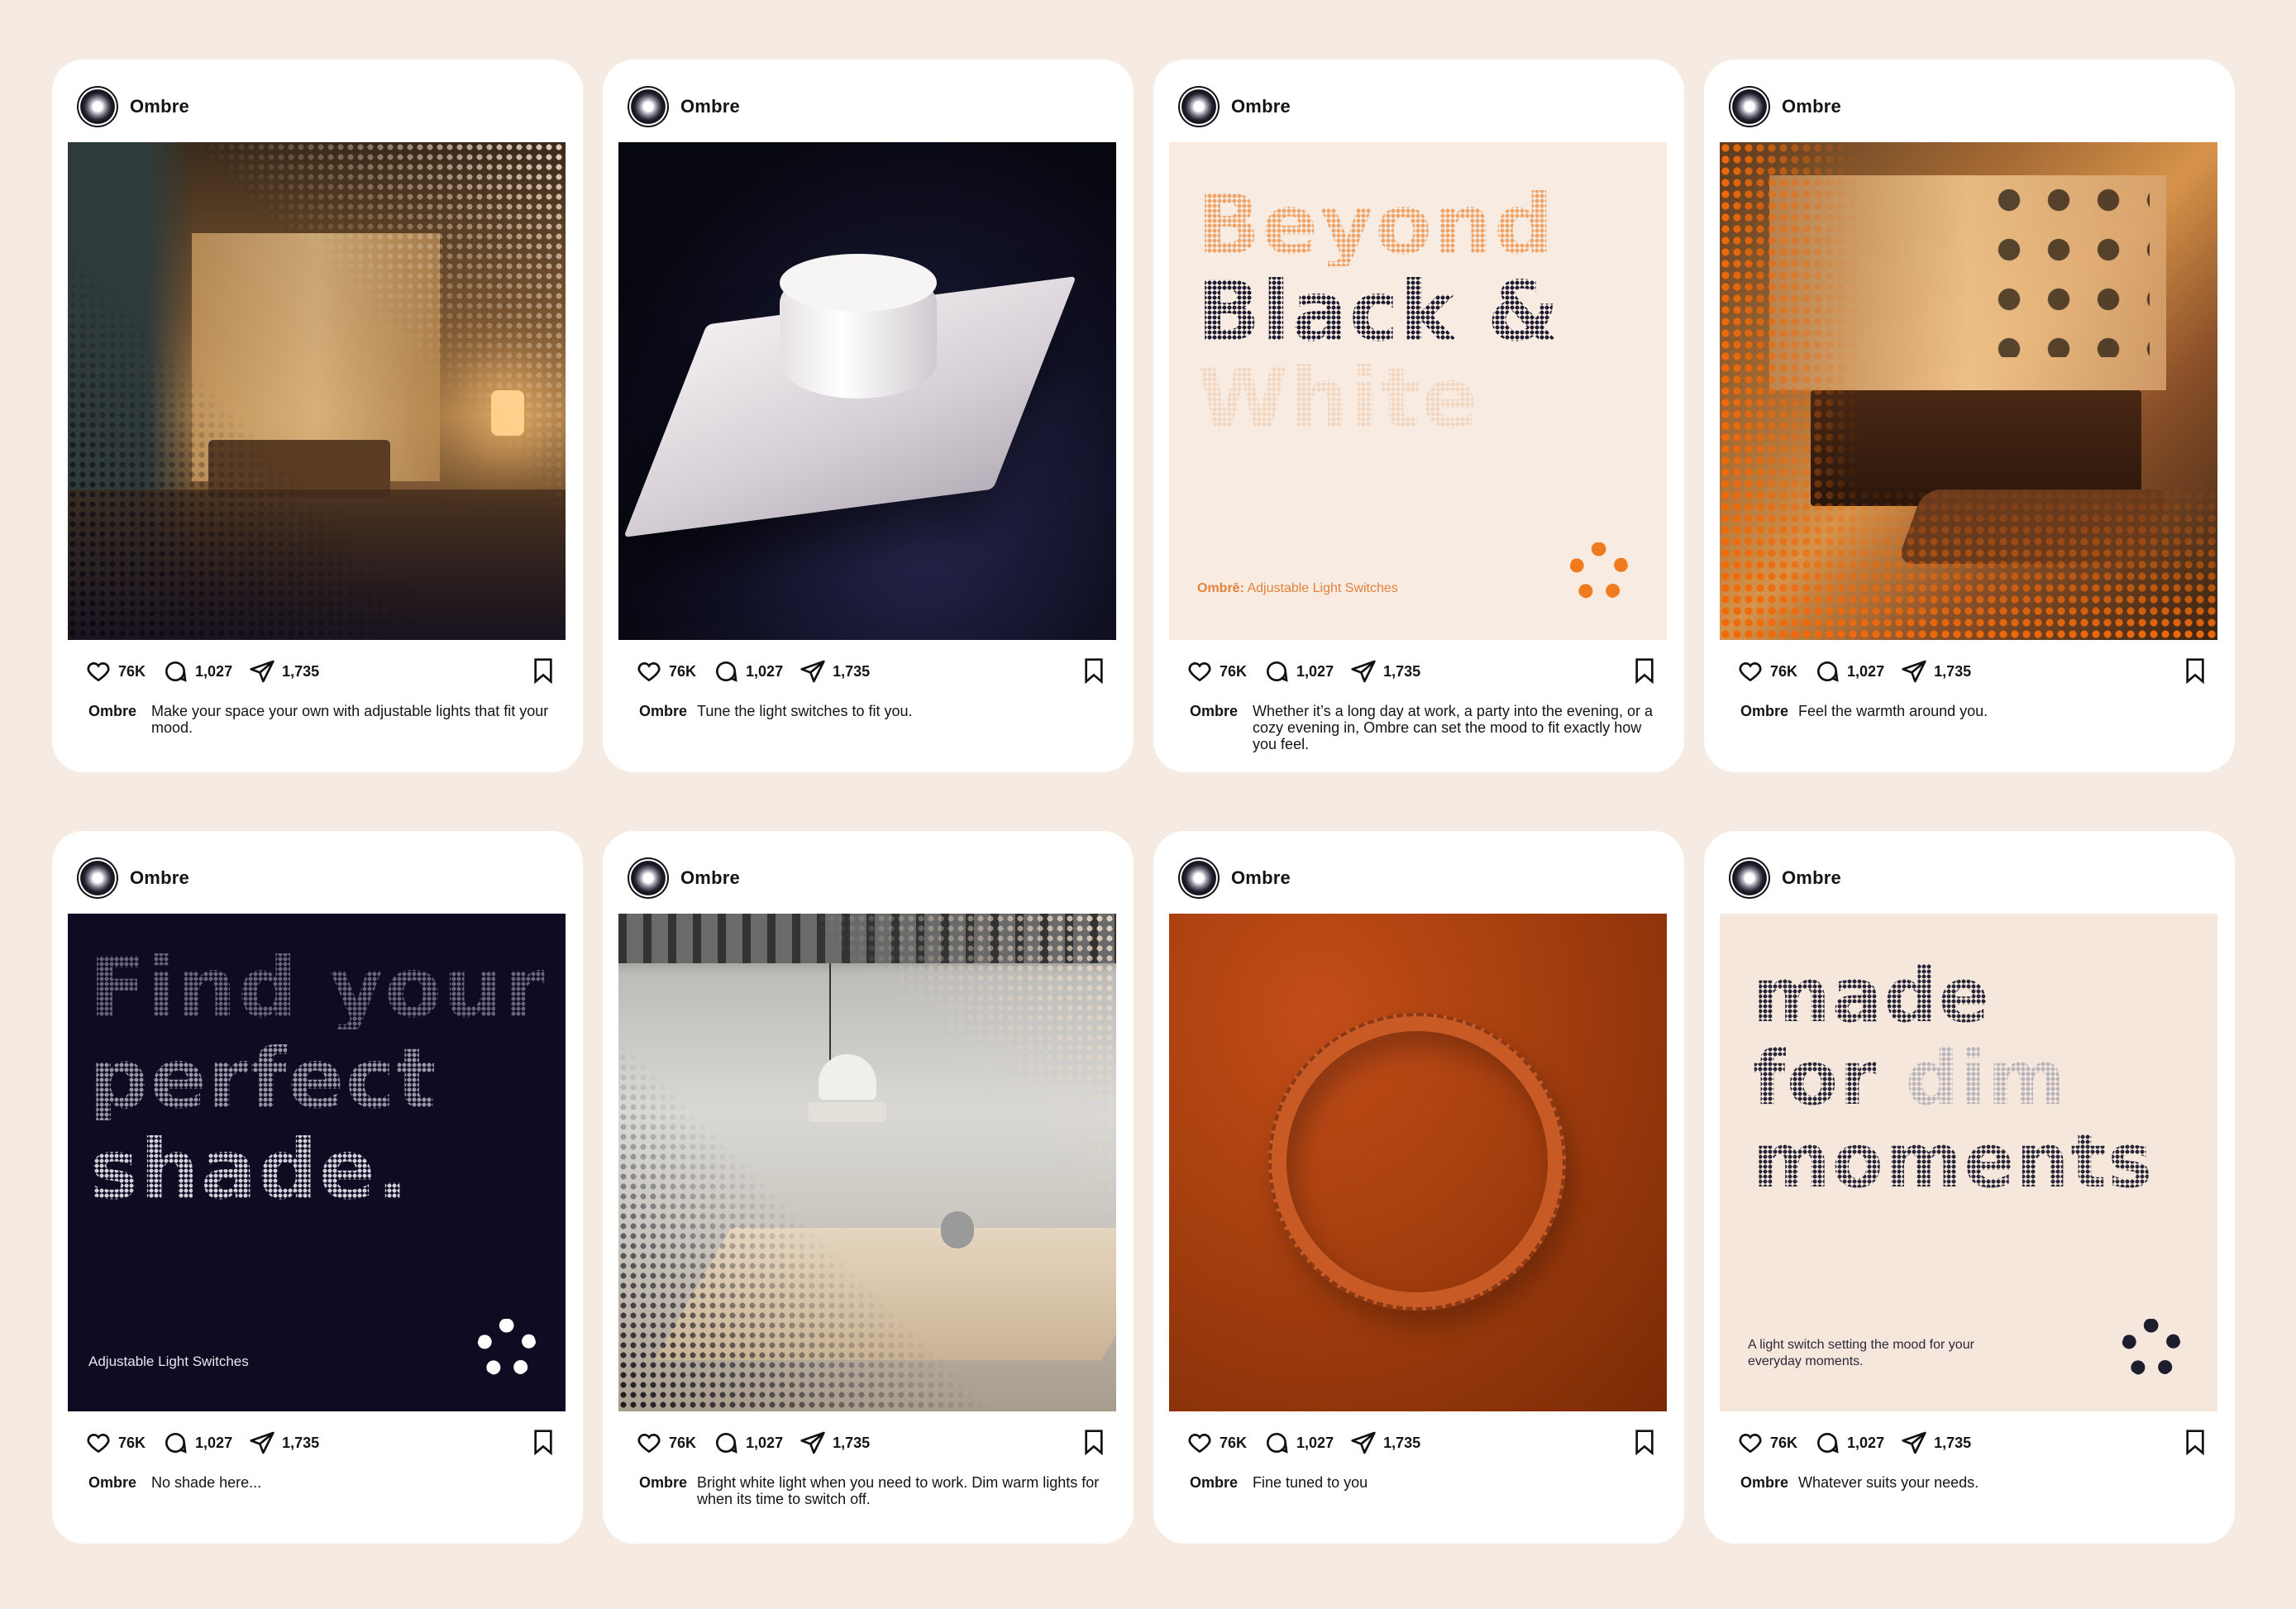 Image resolution: width=2296 pixels, height=1609 pixels. Describe the element at coordinates (1418, 1163) in the screenshot. I see `post-image-orange-ring` at that location.